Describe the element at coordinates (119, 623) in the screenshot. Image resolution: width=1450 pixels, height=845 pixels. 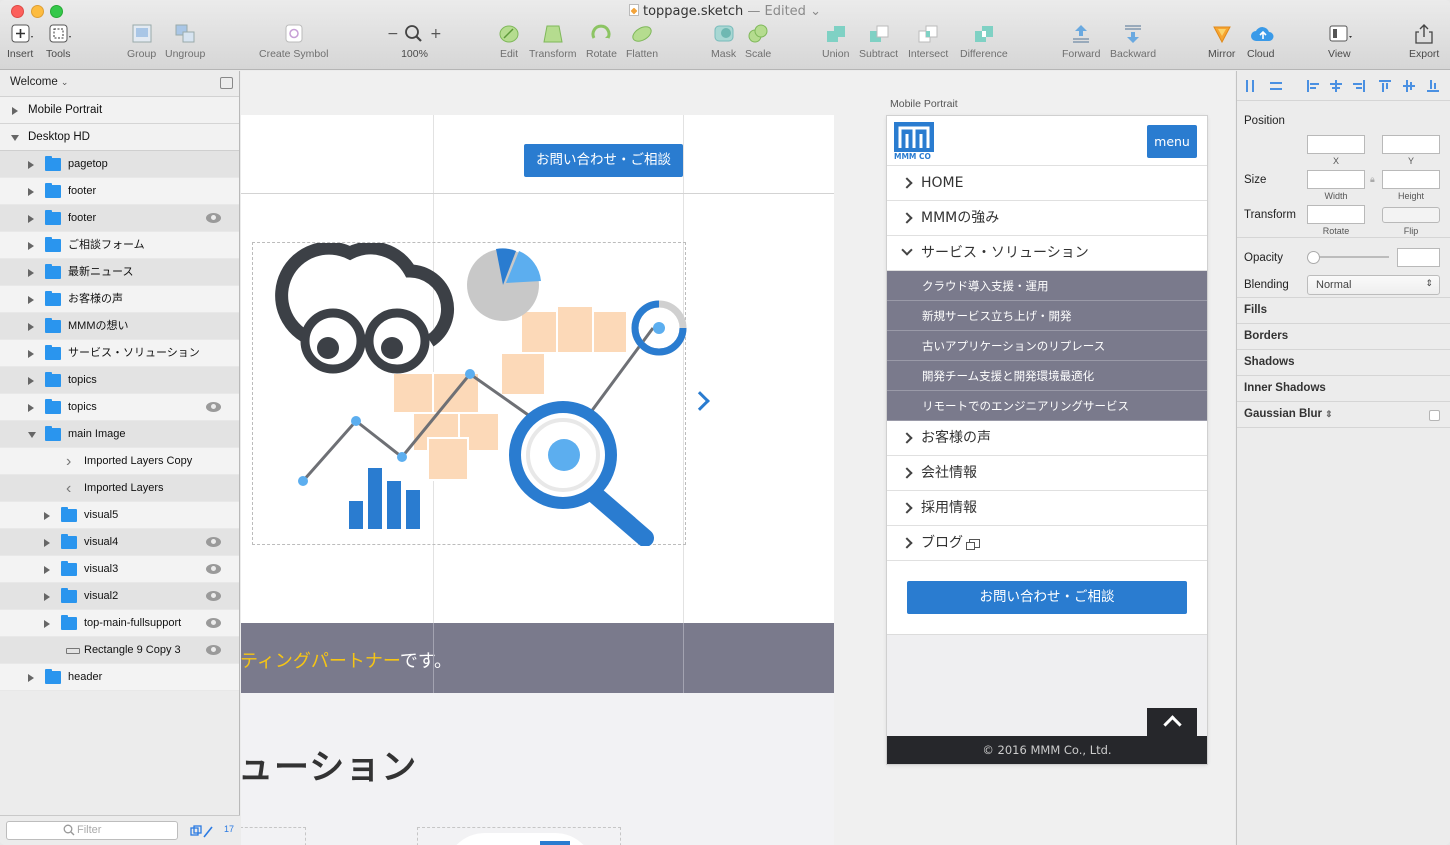
I see `layer-row: top-main-fullsupport` at that location.